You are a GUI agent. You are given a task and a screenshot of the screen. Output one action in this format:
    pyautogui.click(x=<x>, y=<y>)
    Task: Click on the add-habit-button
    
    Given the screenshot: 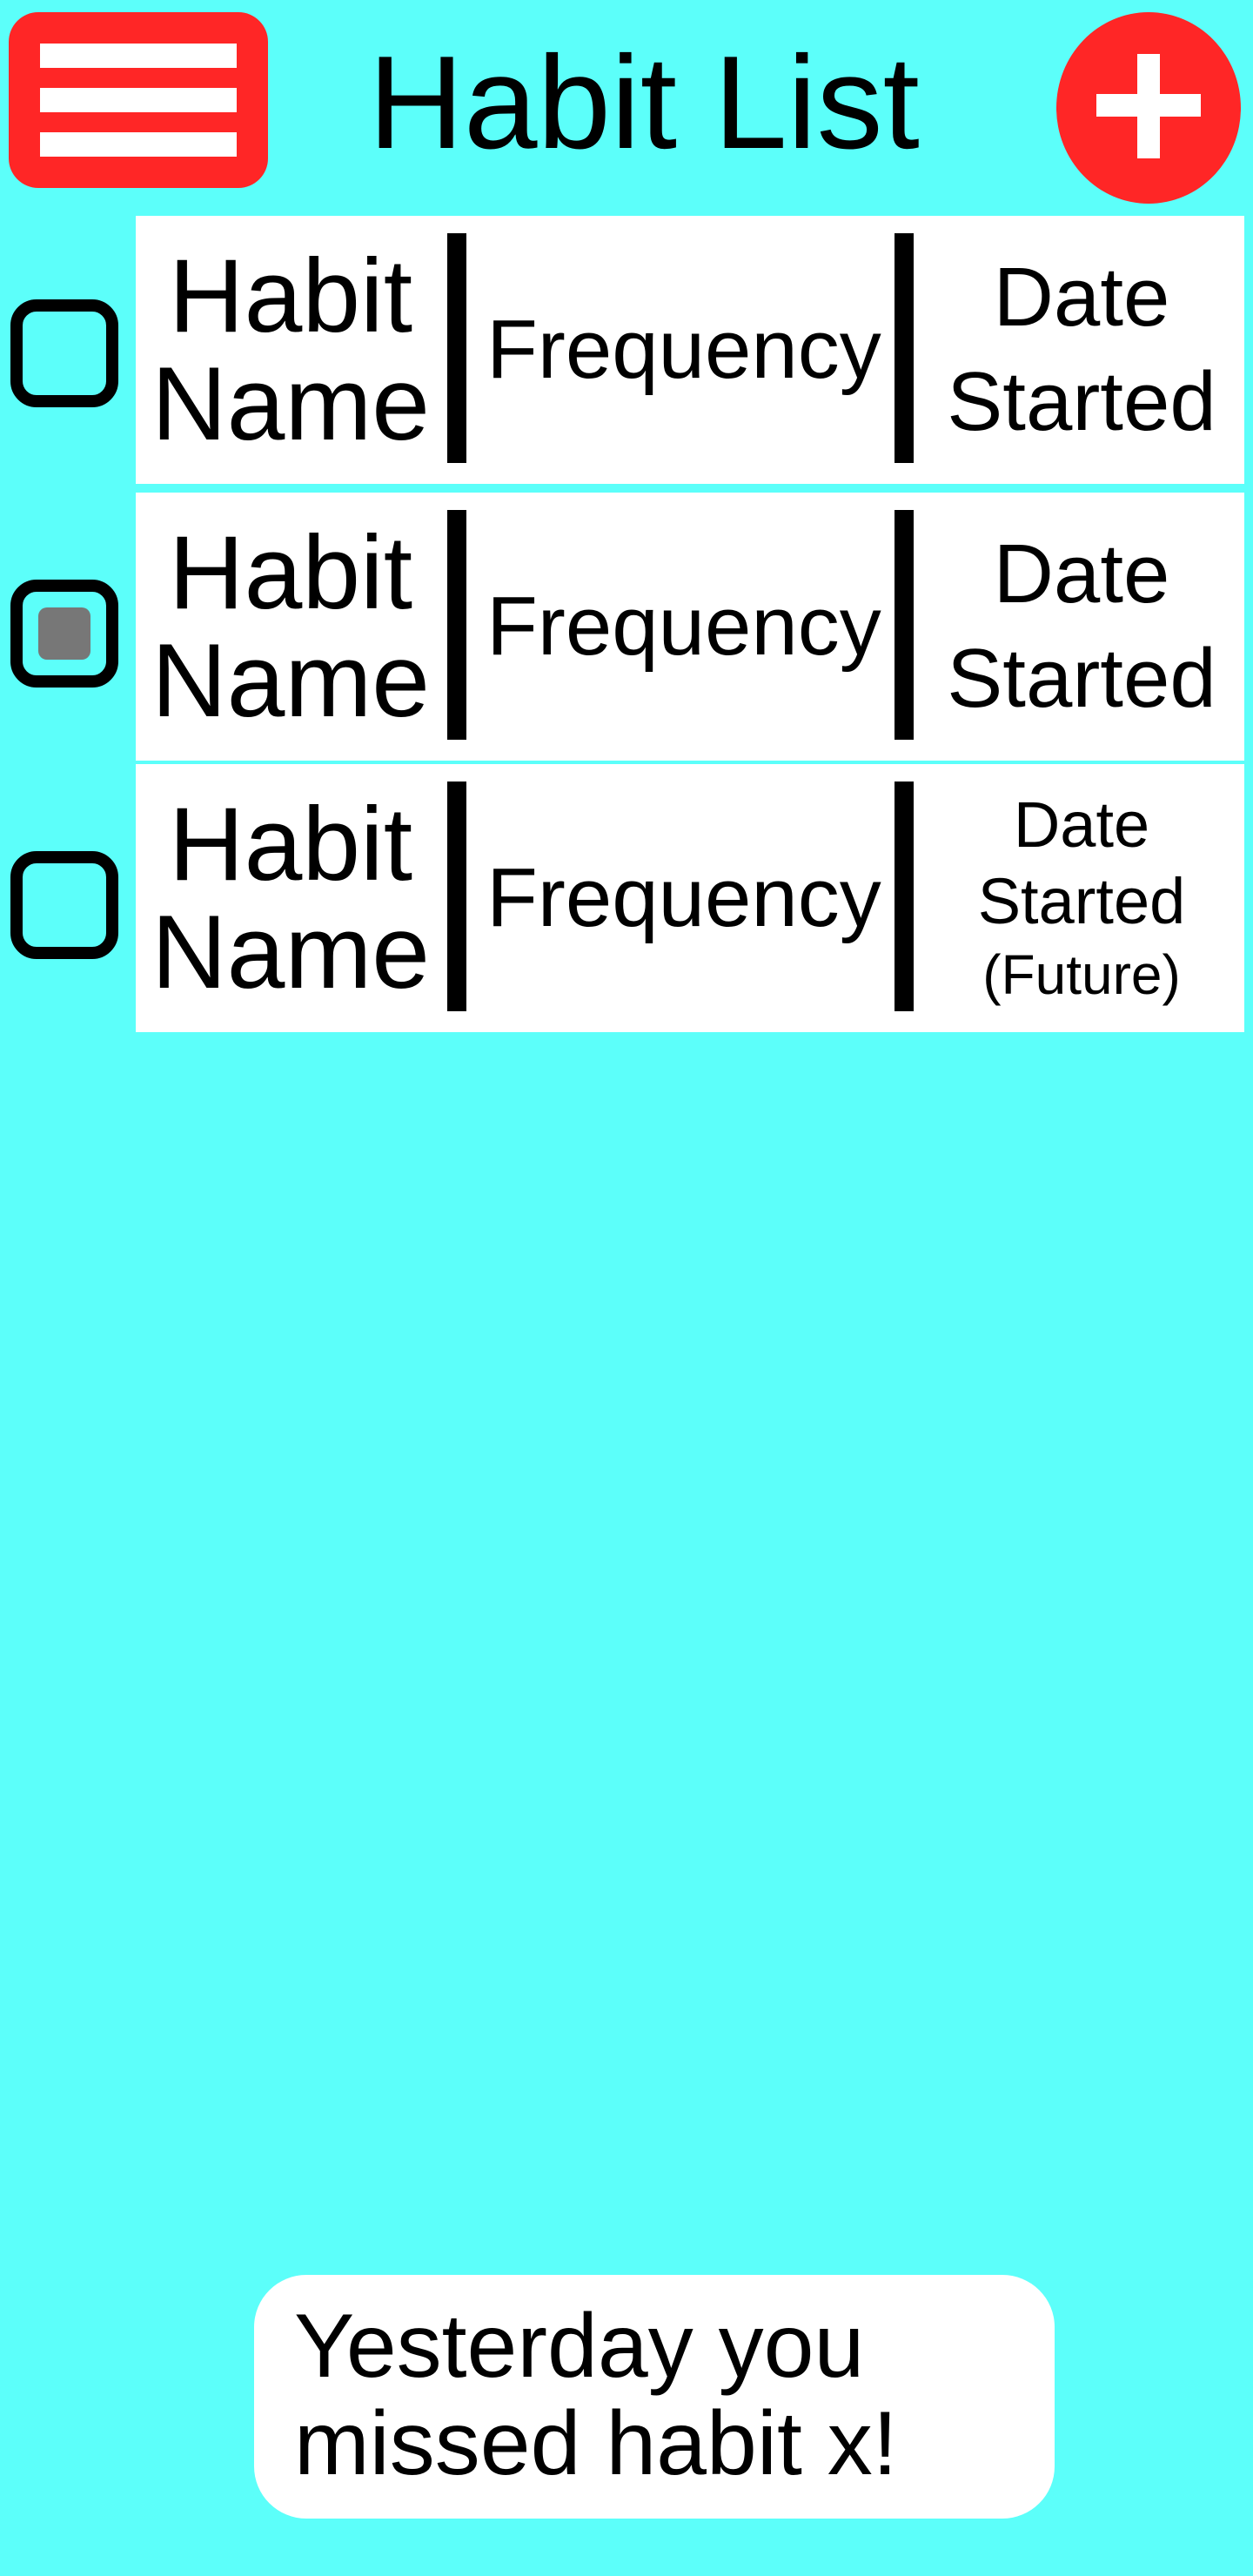 What is the action you would take?
    pyautogui.click(x=1148, y=108)
    